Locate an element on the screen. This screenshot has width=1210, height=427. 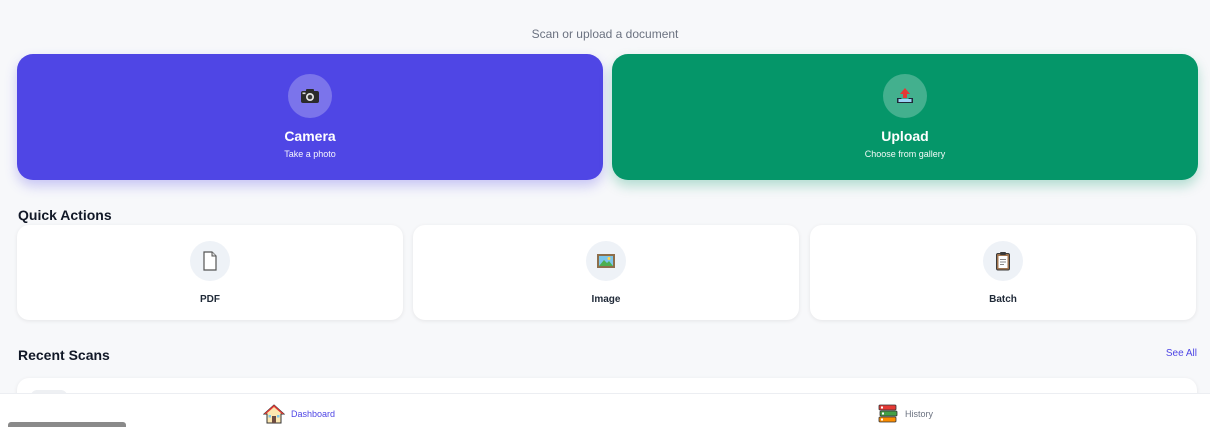
camera-button: Camera Take a photo is located at coordinates (310, 117).